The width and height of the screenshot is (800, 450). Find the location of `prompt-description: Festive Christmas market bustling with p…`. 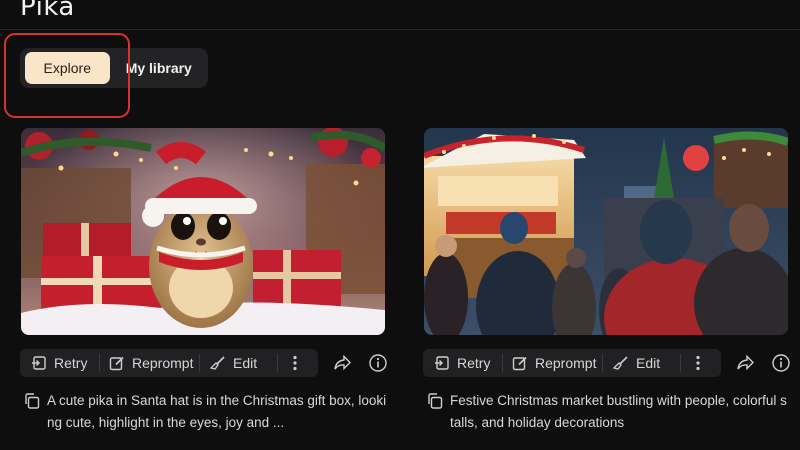

prompt-description: Festive Christmas market bustling with p… is located at coordinates (612, 412).